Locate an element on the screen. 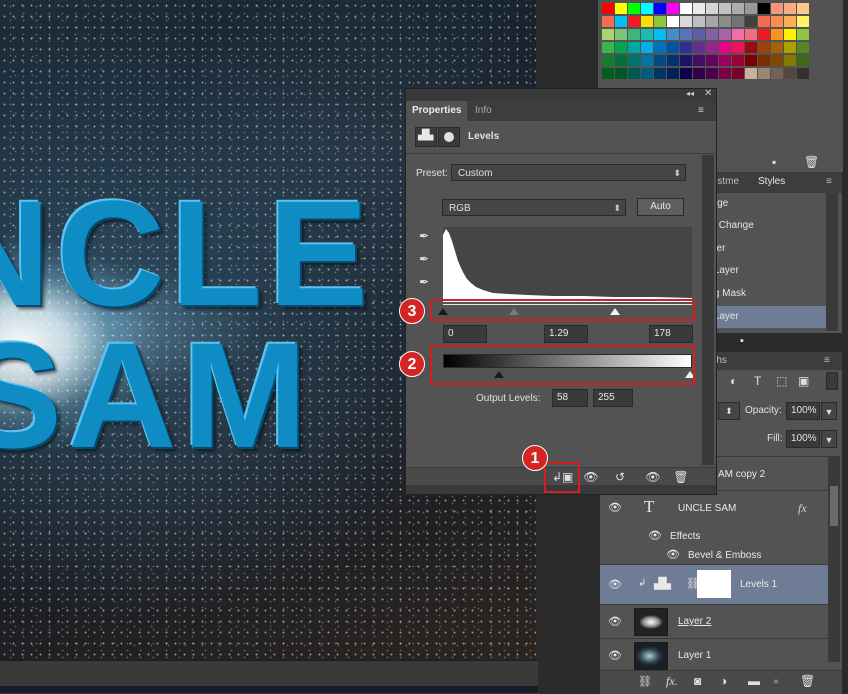  collapse-icon: ◂◂ is located at coordinates (690, 93).